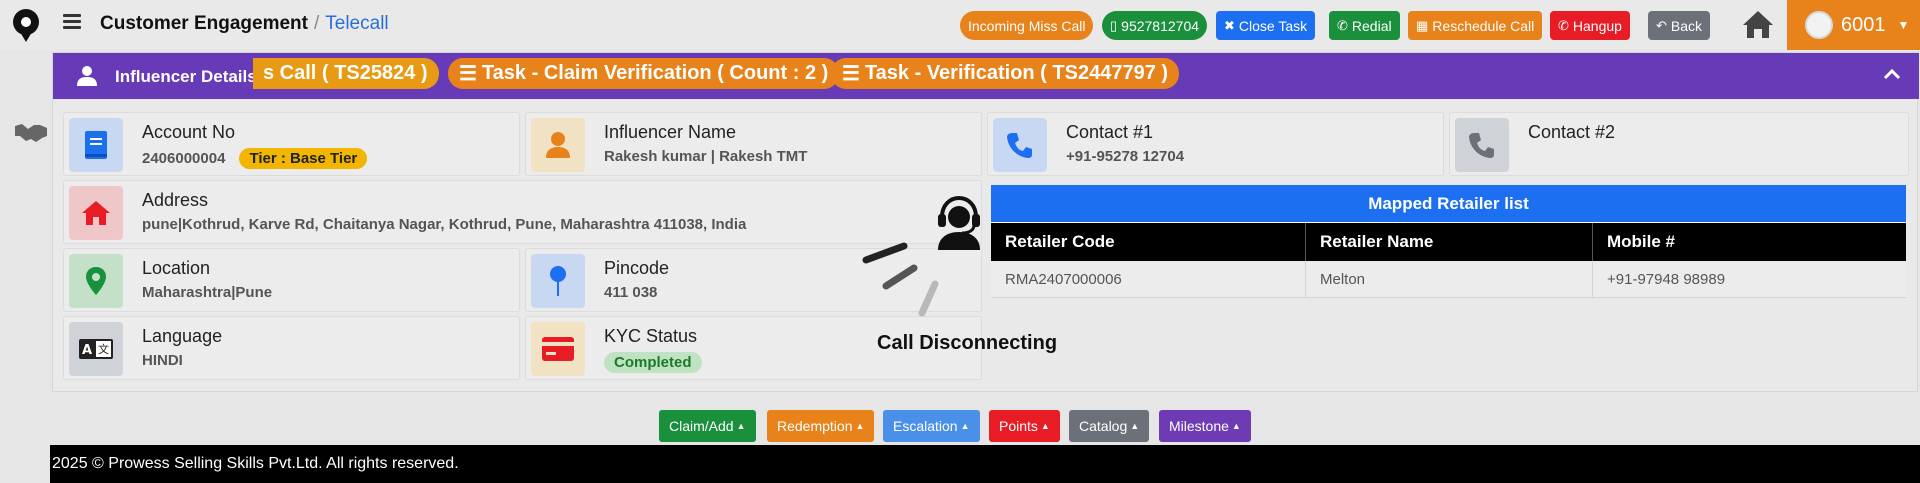 This screenshot has height=483, width=1920. Describe the element at coordinates (558, 281) in the screenshot. I see `pushpin-icon` at that location.